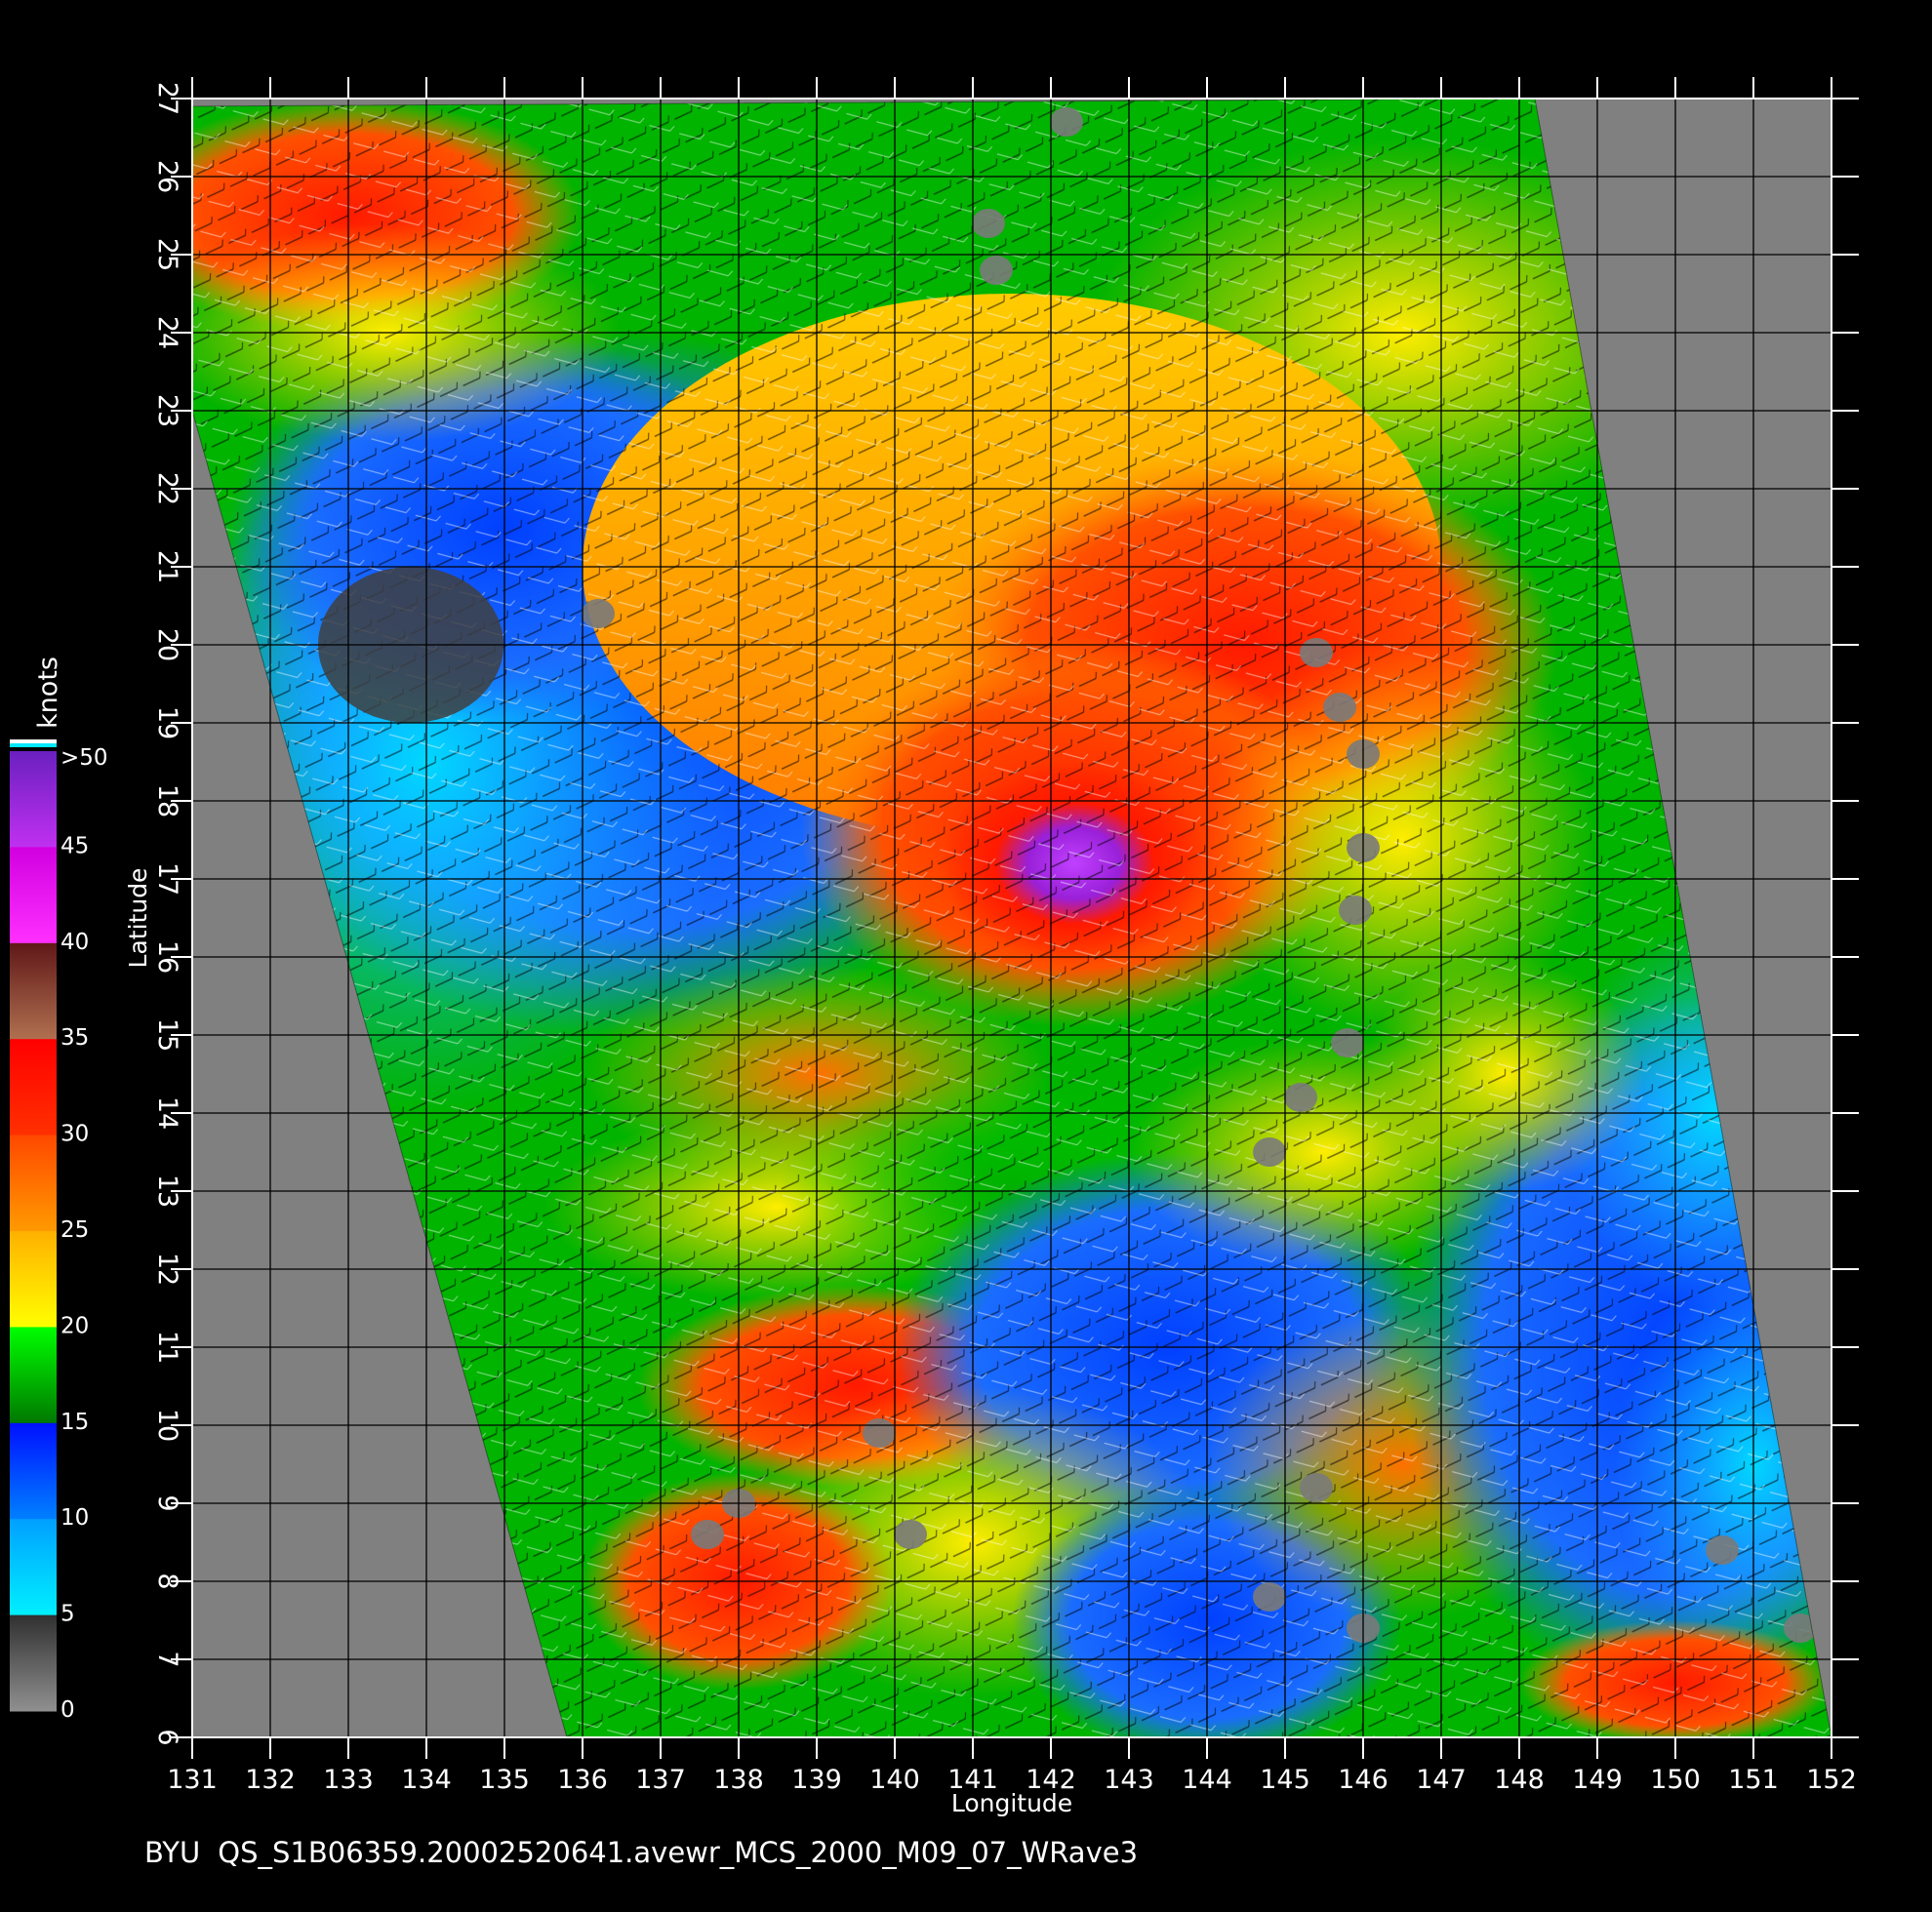 The width and height of the screenshot is (1932, 1912). What do you see at coordinates (167, 410) in the screenshot?
I see `y-tick-label: 23` at bounding box center [167, 410].